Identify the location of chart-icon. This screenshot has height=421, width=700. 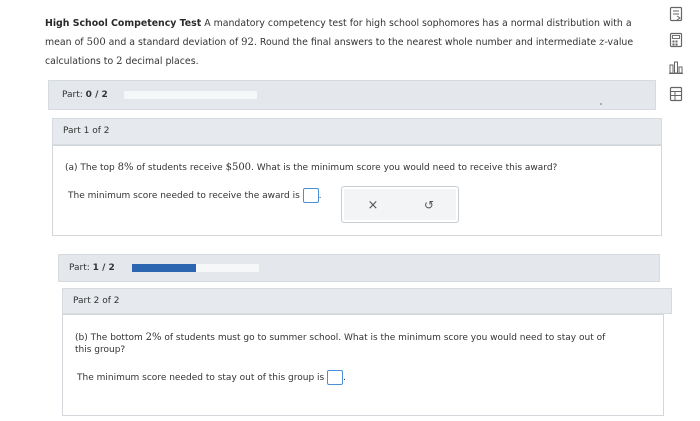
(676, 67).